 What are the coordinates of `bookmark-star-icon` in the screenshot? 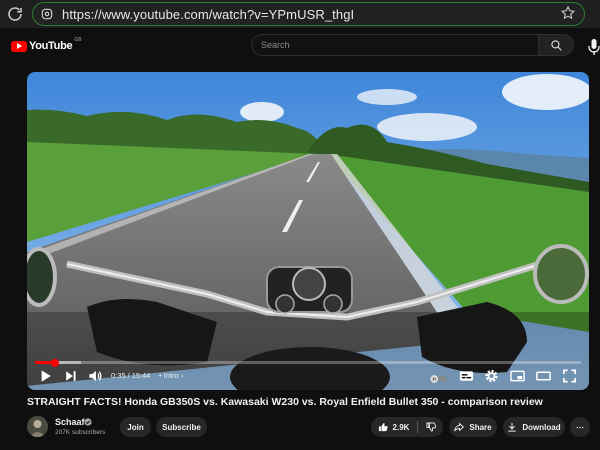 It's located at (568, 13).